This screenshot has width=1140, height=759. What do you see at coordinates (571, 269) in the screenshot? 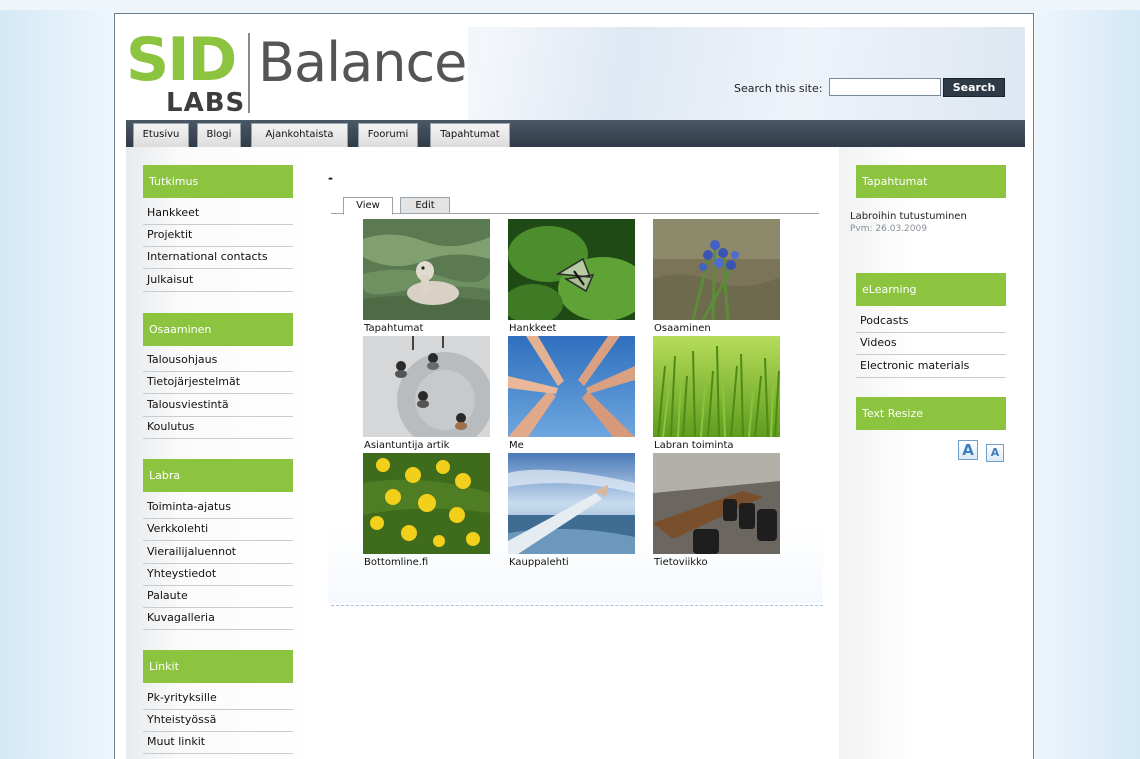
I see `butterfly-photo` at bounding box center [571, 269].